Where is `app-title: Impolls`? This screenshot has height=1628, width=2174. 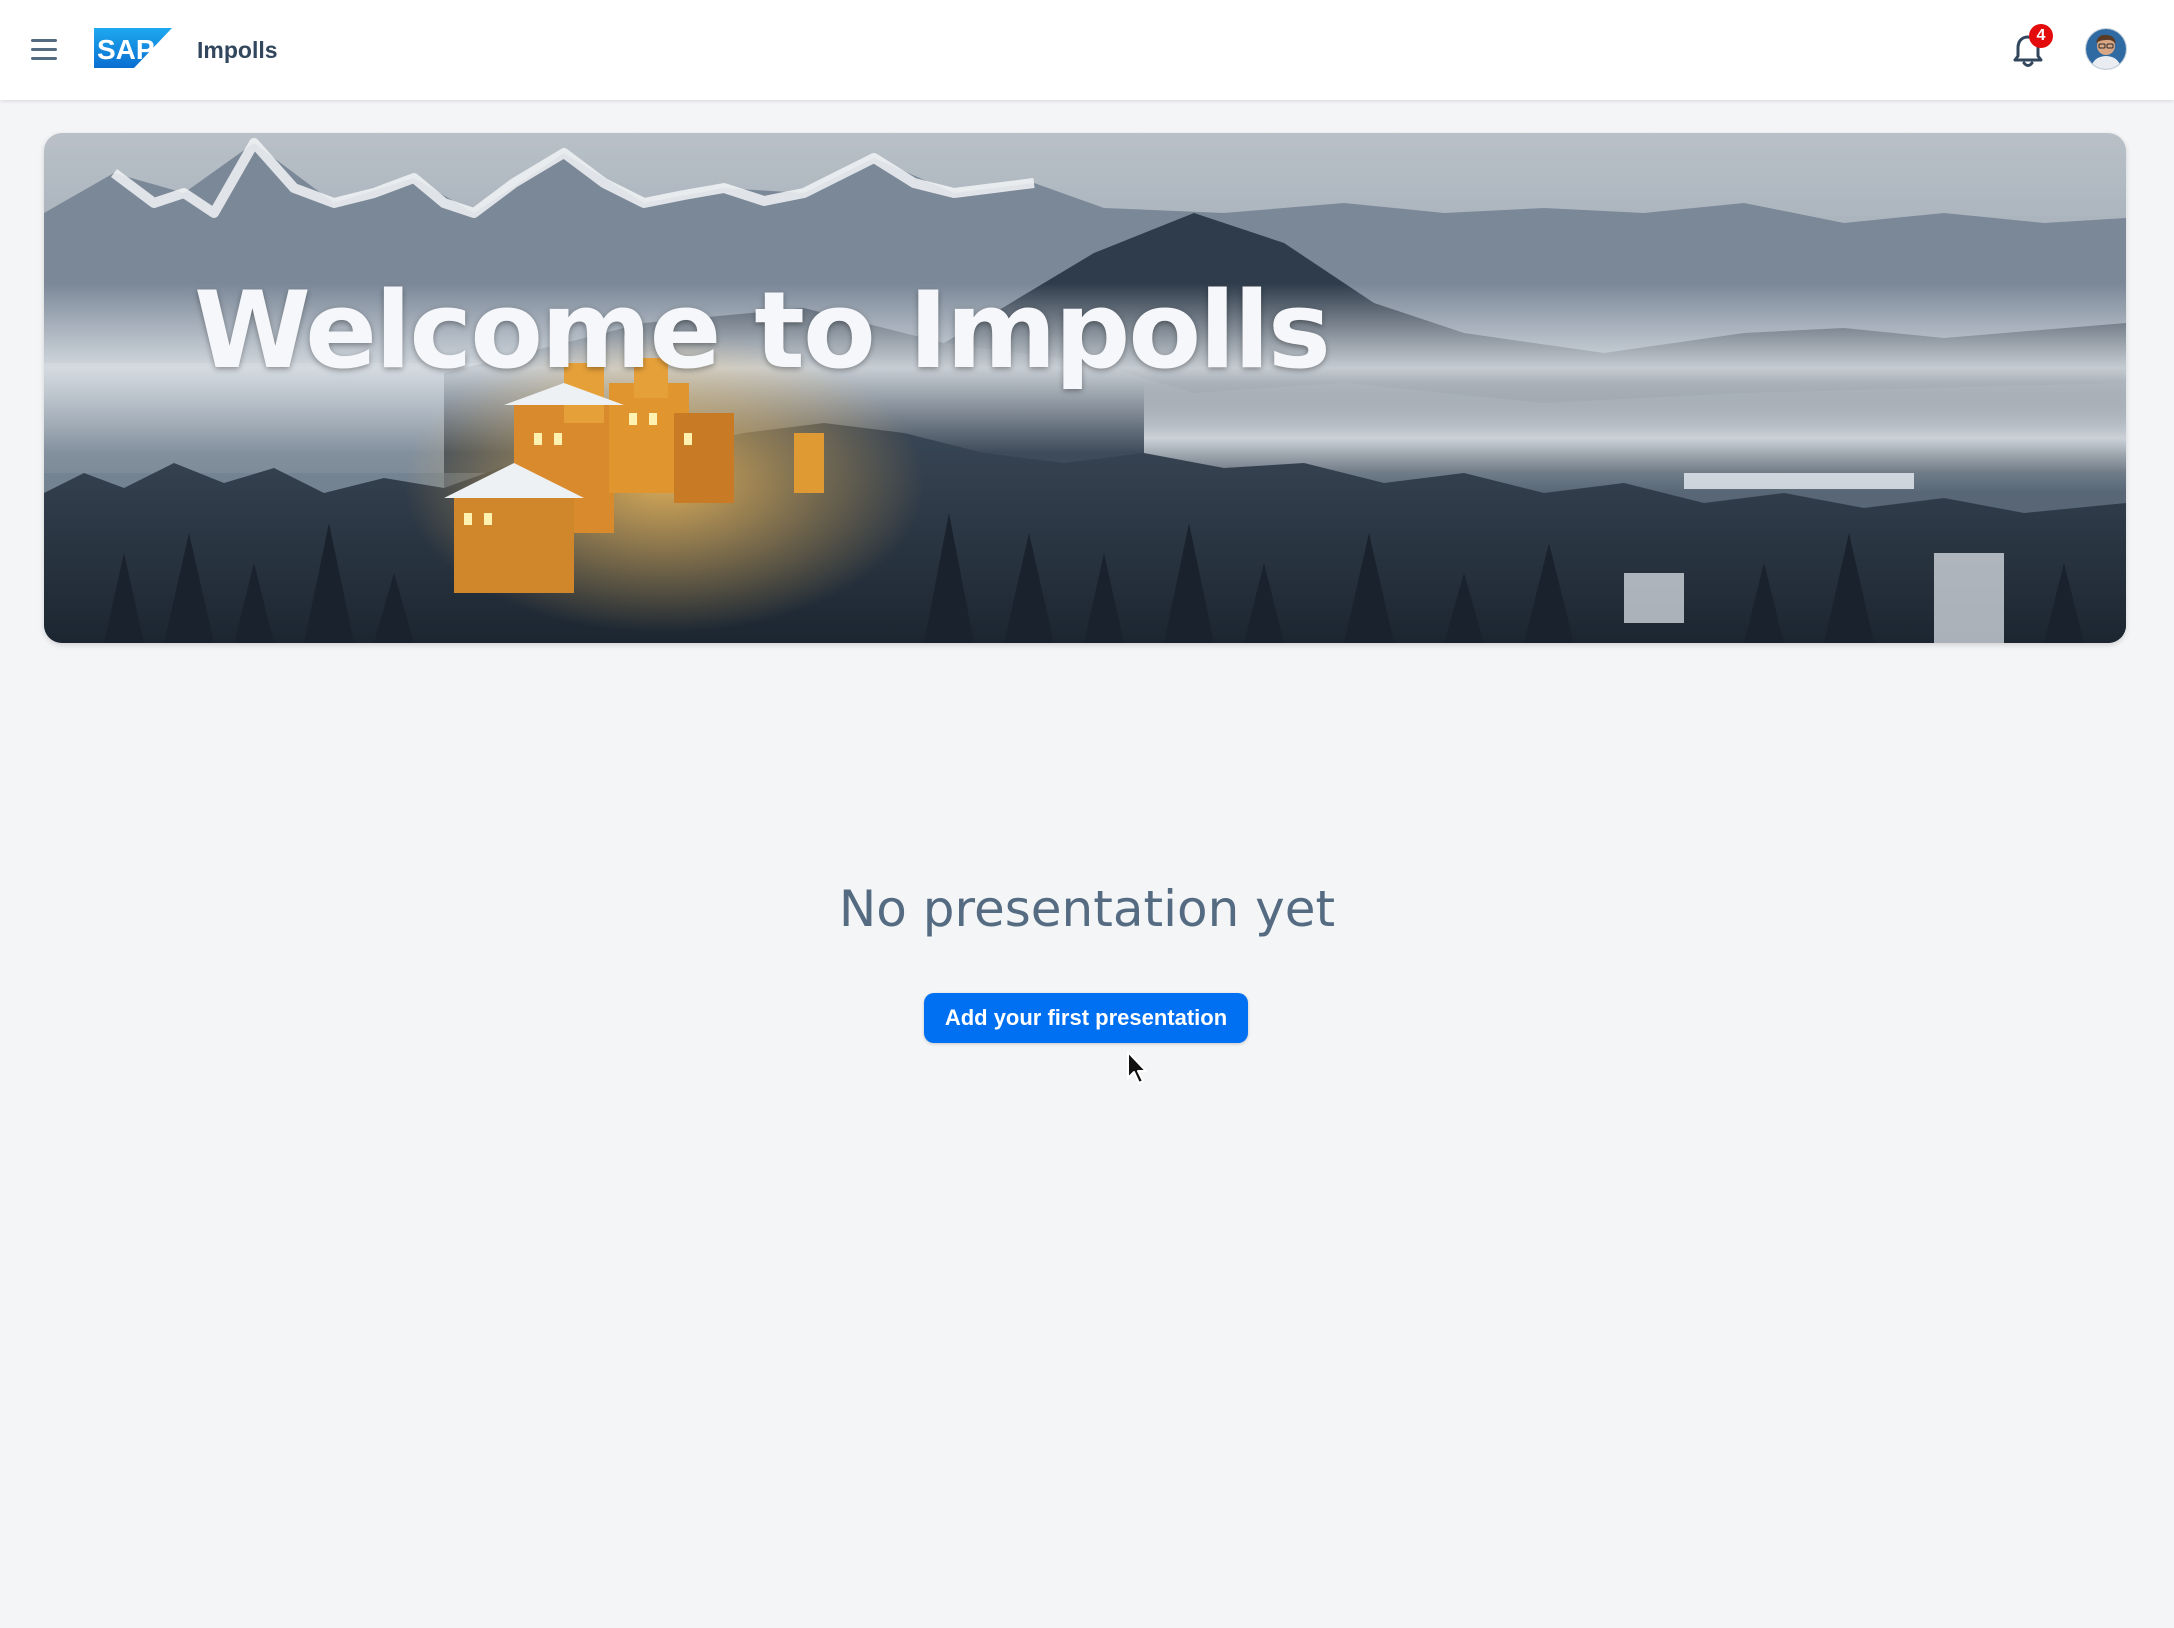 app-title: Impolls is located at coordinates (237, 50).